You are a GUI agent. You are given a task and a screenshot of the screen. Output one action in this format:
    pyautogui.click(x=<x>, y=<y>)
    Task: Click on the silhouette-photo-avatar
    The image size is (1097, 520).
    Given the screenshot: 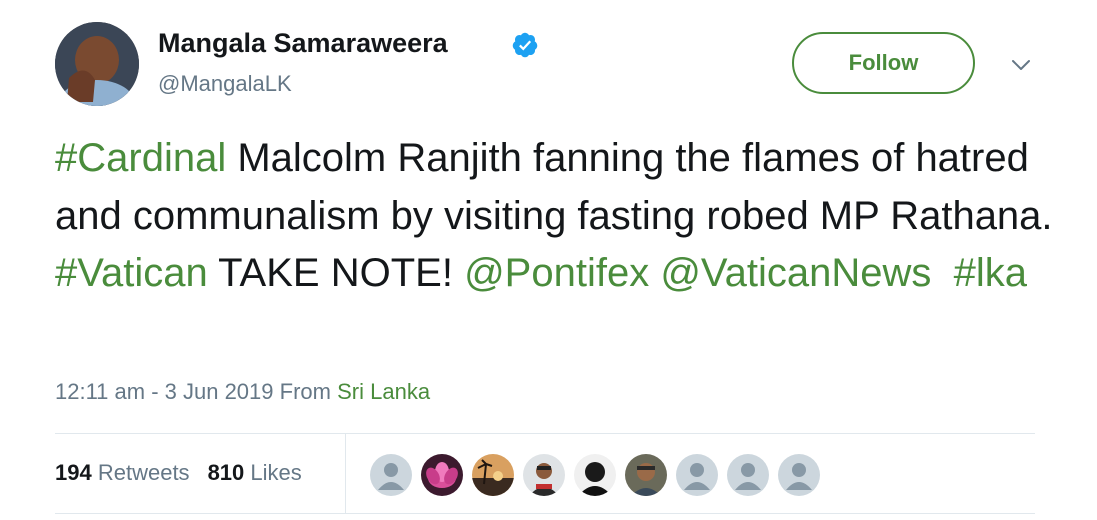 What is the action you would take?
    pyautogui.click(x=595, y=475)
    